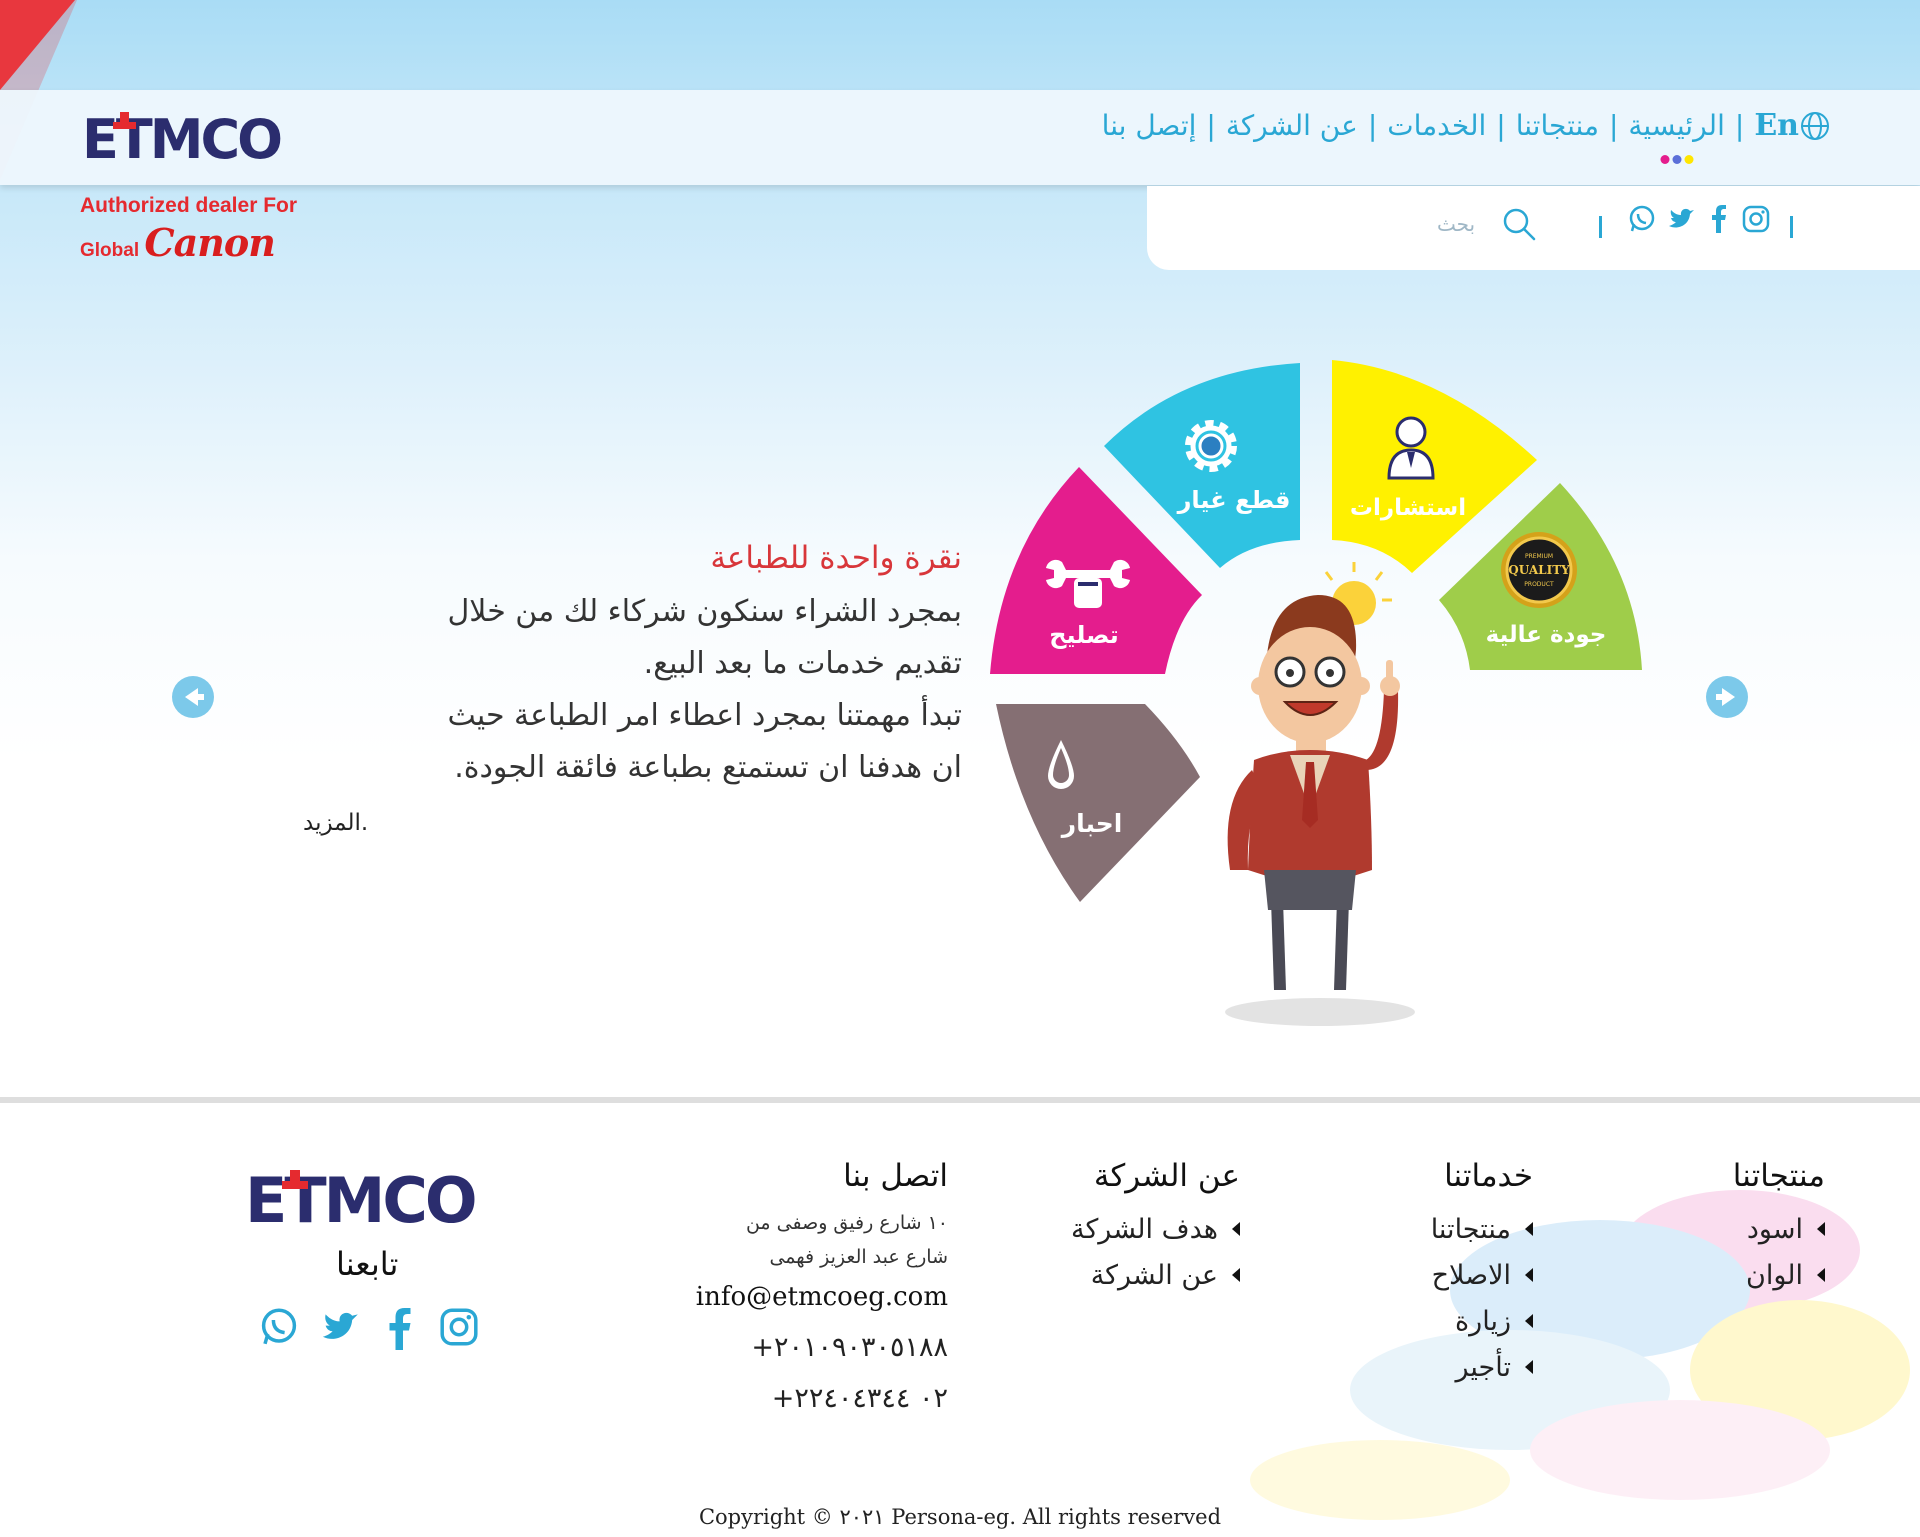 The width and height of the screenshot is (1920, 1537). What do you see at coordinates (1234, 500) in the screenshot?
I see `wheel-label-spare-parts: قطع غيار` at bounding box center [1234, 500].